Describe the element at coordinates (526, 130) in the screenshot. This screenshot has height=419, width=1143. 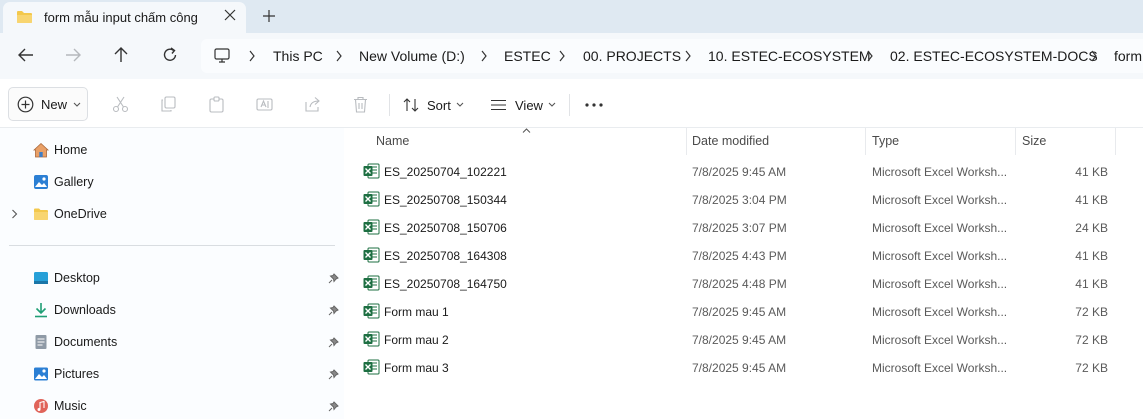
I see `sort-ascending-icon` at that location.